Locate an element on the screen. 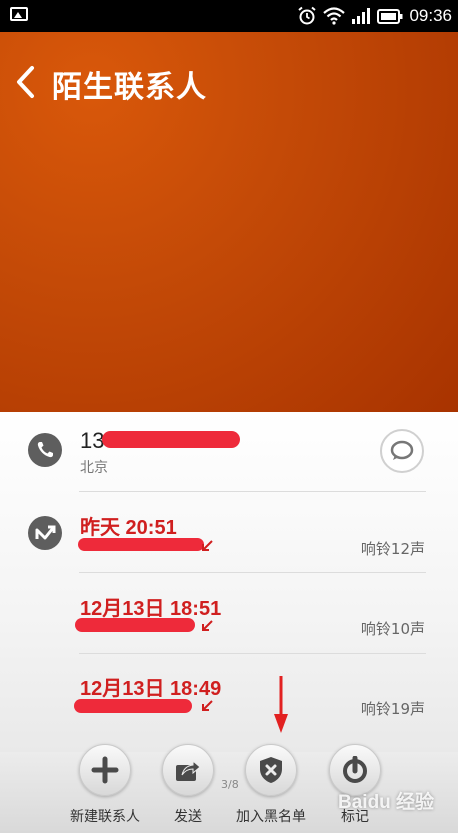  baidu-watermark: Baidu 经验 is located at coordinates (386, 802).